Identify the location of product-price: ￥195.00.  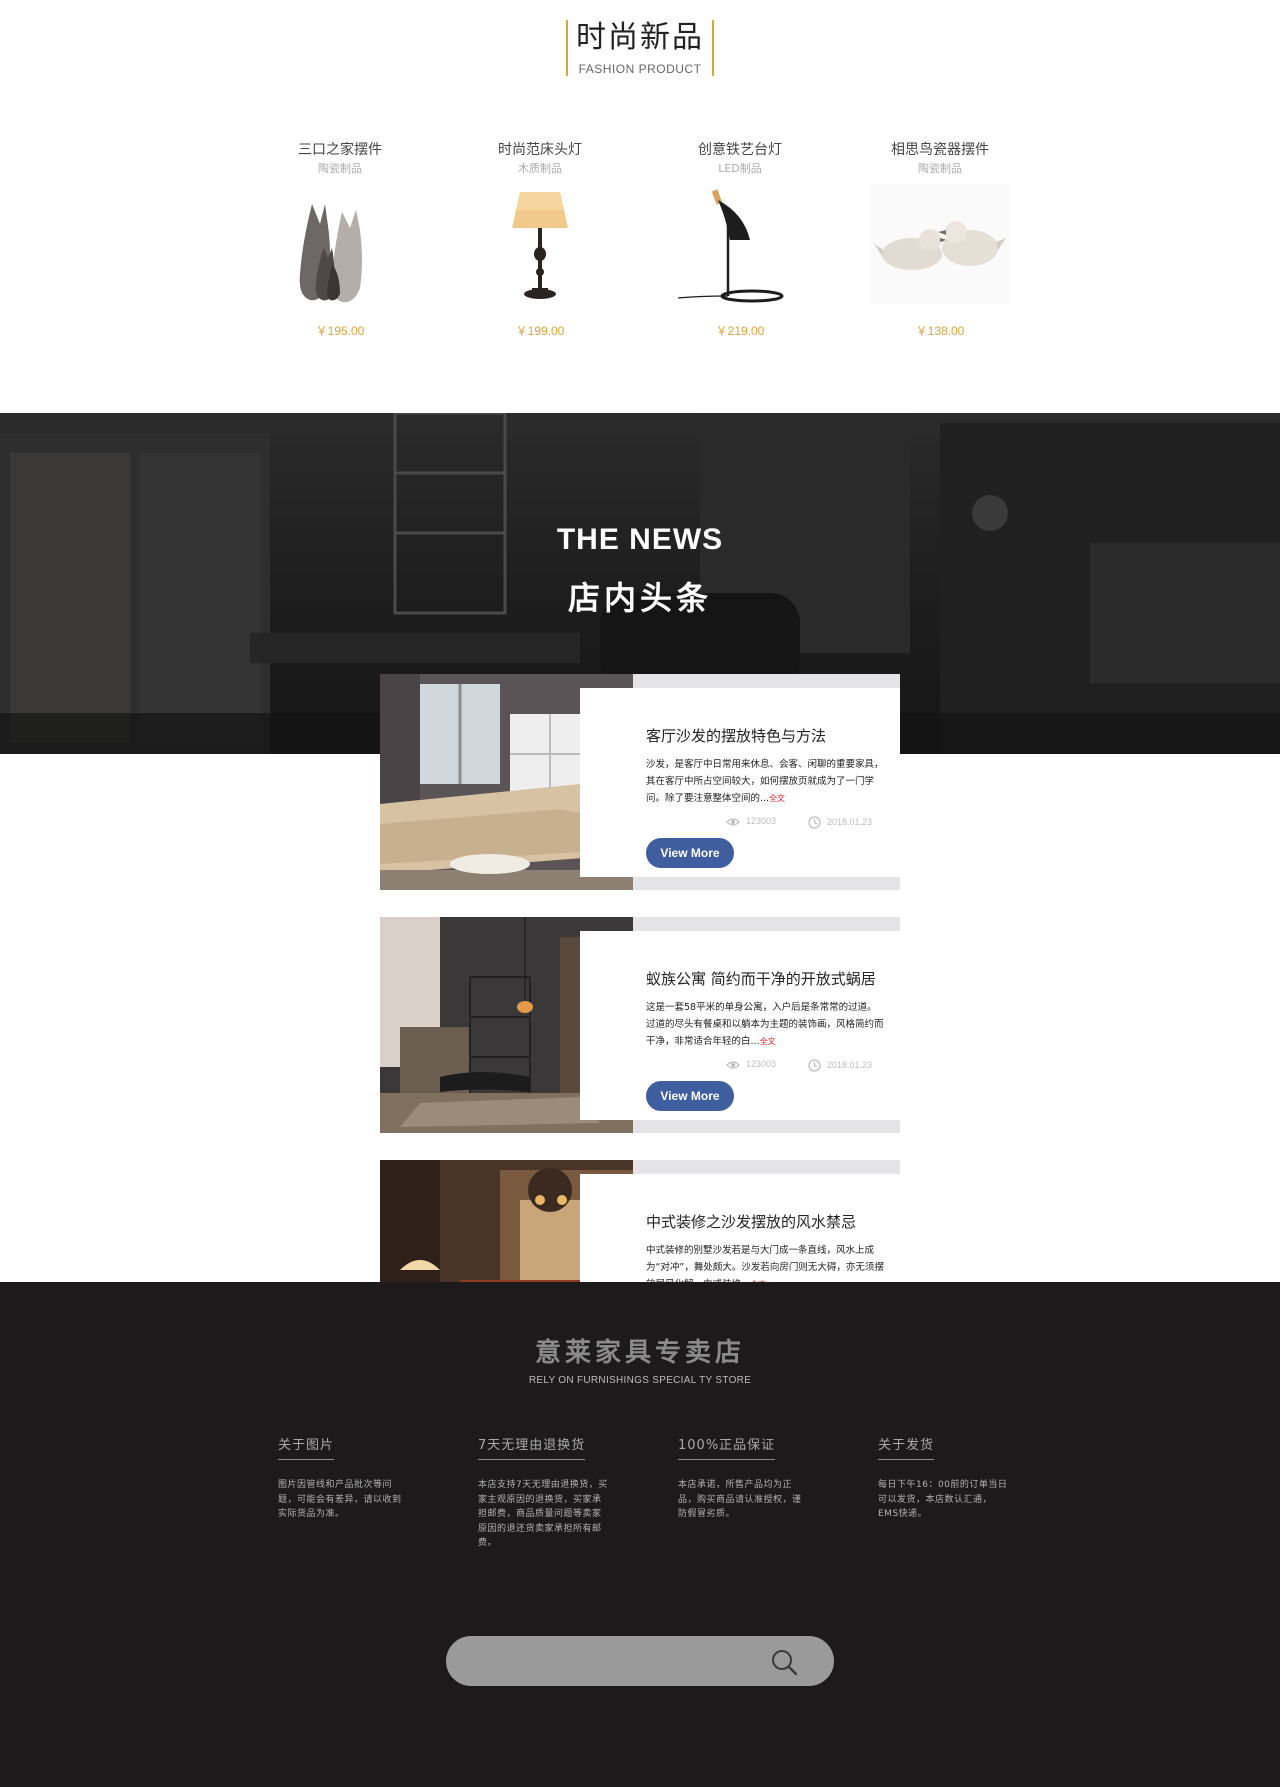
(340, 331).